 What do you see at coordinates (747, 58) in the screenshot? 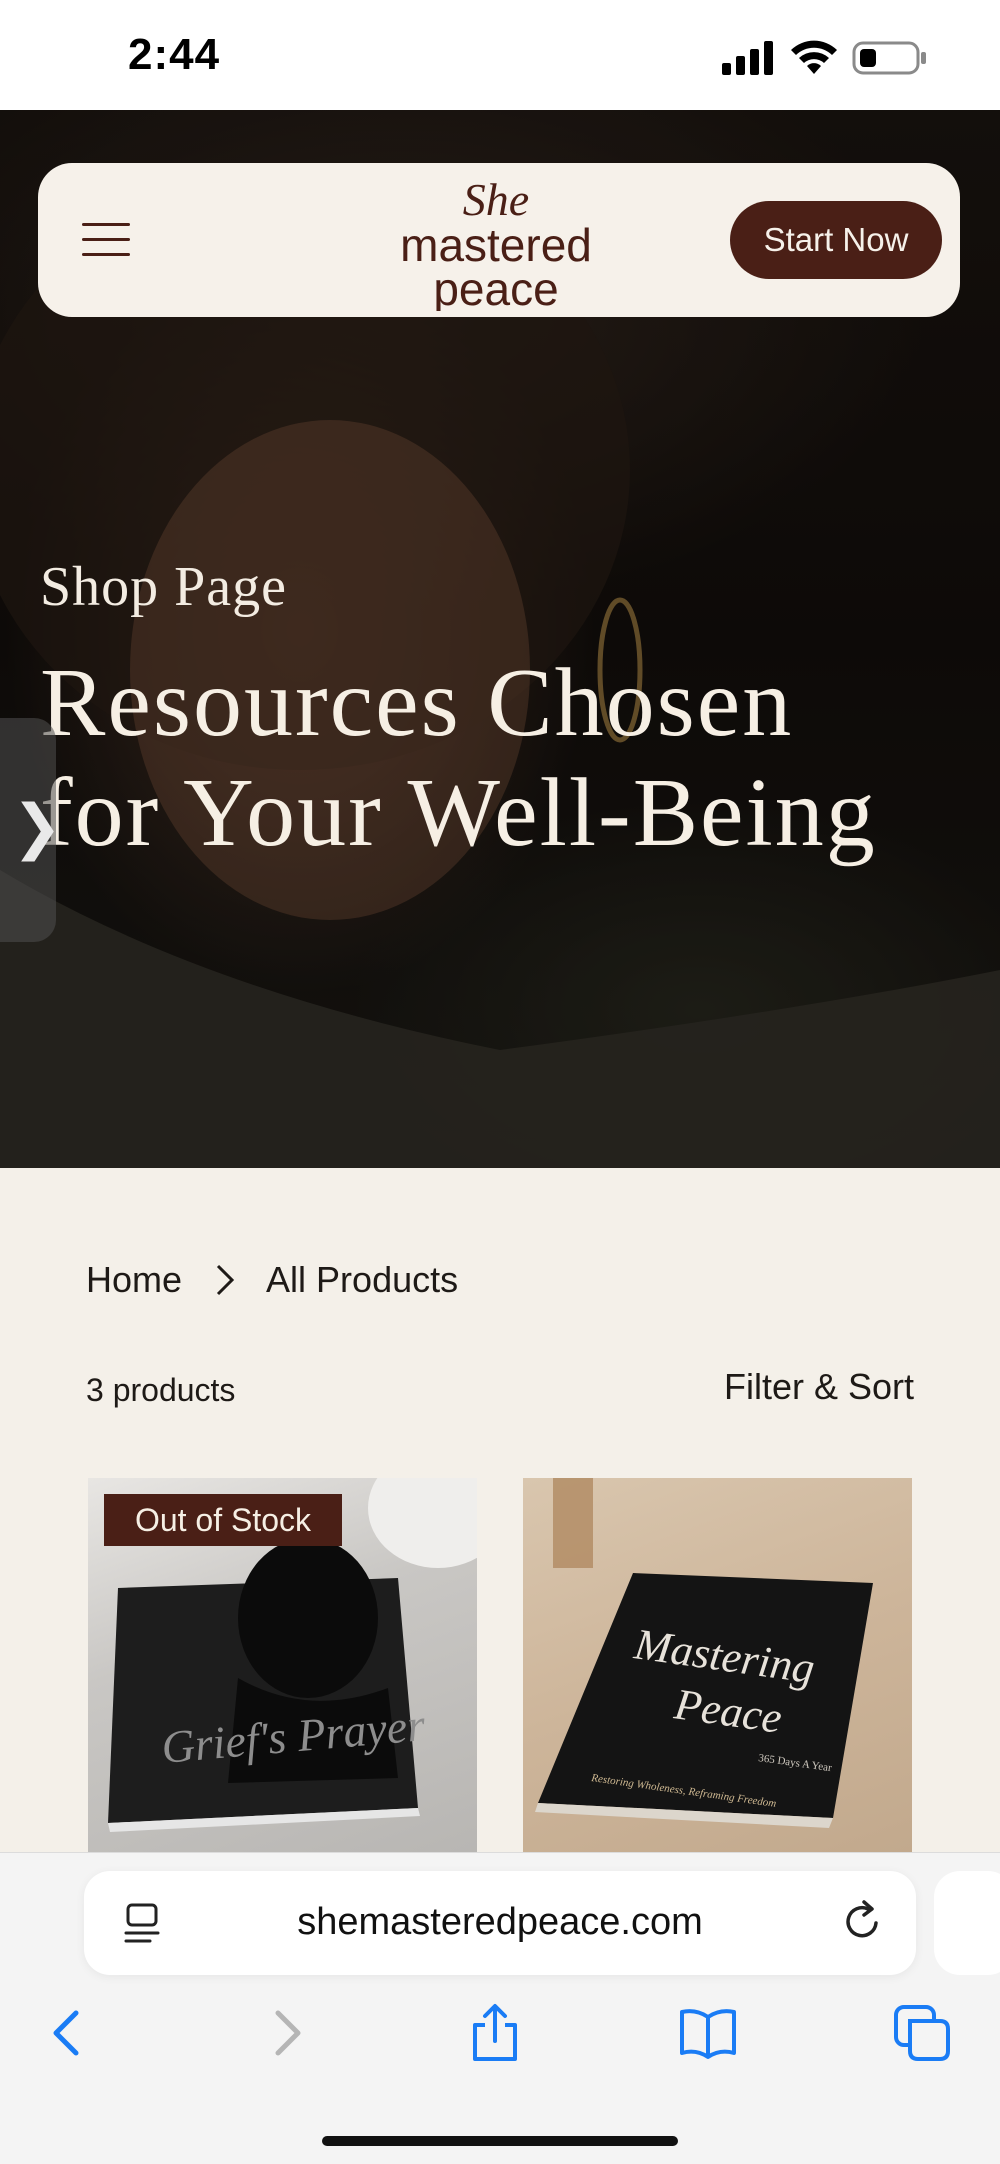
I see `signal-icon` at bounding box center [747, 58].